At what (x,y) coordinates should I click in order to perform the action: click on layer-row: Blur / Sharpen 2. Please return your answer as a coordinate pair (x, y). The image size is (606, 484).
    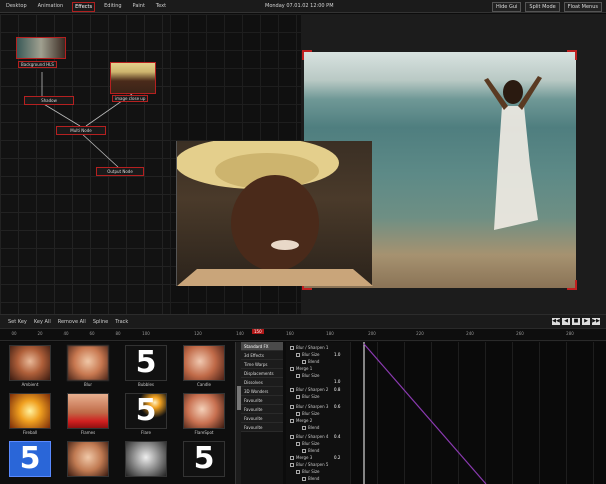
    Looking at the image, I should click on (309, 389).